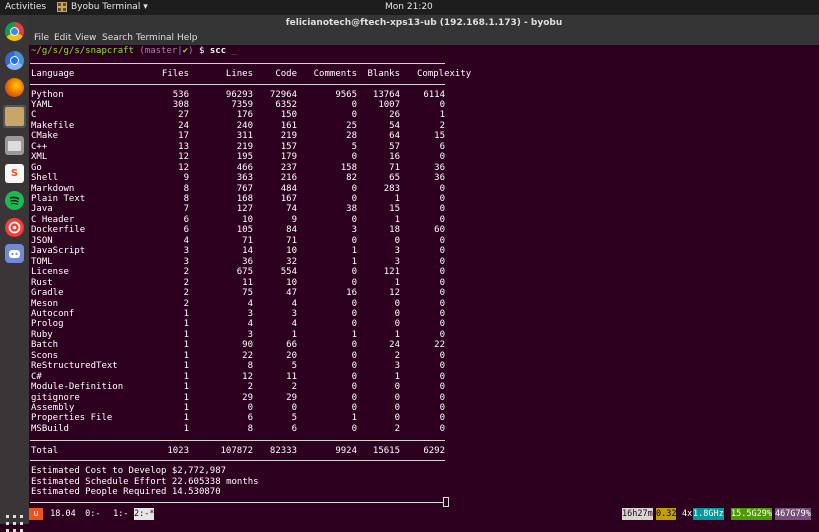 The width and height of the screenshot is (819, 532). Describe the element at coordinates (14, 227) in the screenshot. I see `pocket-casts-icon` at that location.